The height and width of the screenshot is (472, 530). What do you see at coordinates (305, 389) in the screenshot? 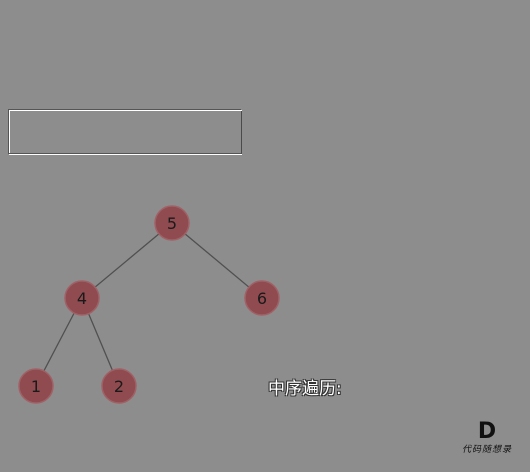
I see `traversal-label: 中序遍历:` at bounding box center [305, 389].